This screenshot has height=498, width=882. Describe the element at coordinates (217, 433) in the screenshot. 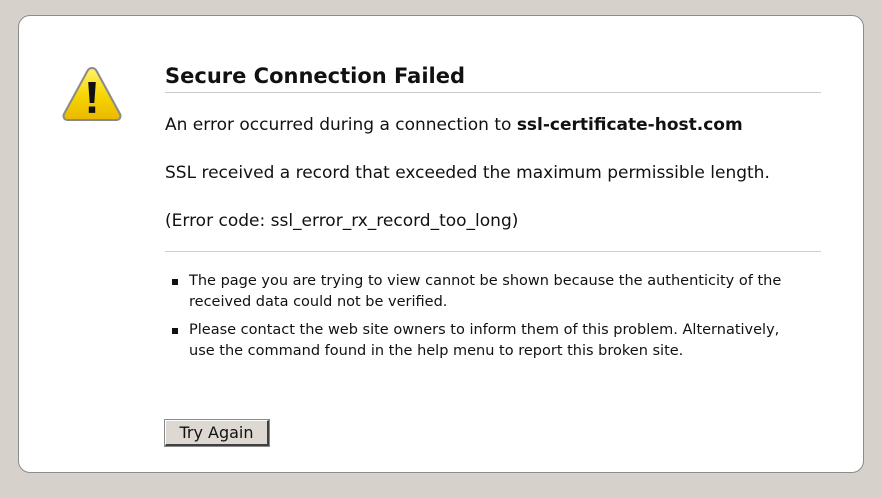

I see `try-again-button: Try Again` at that location.